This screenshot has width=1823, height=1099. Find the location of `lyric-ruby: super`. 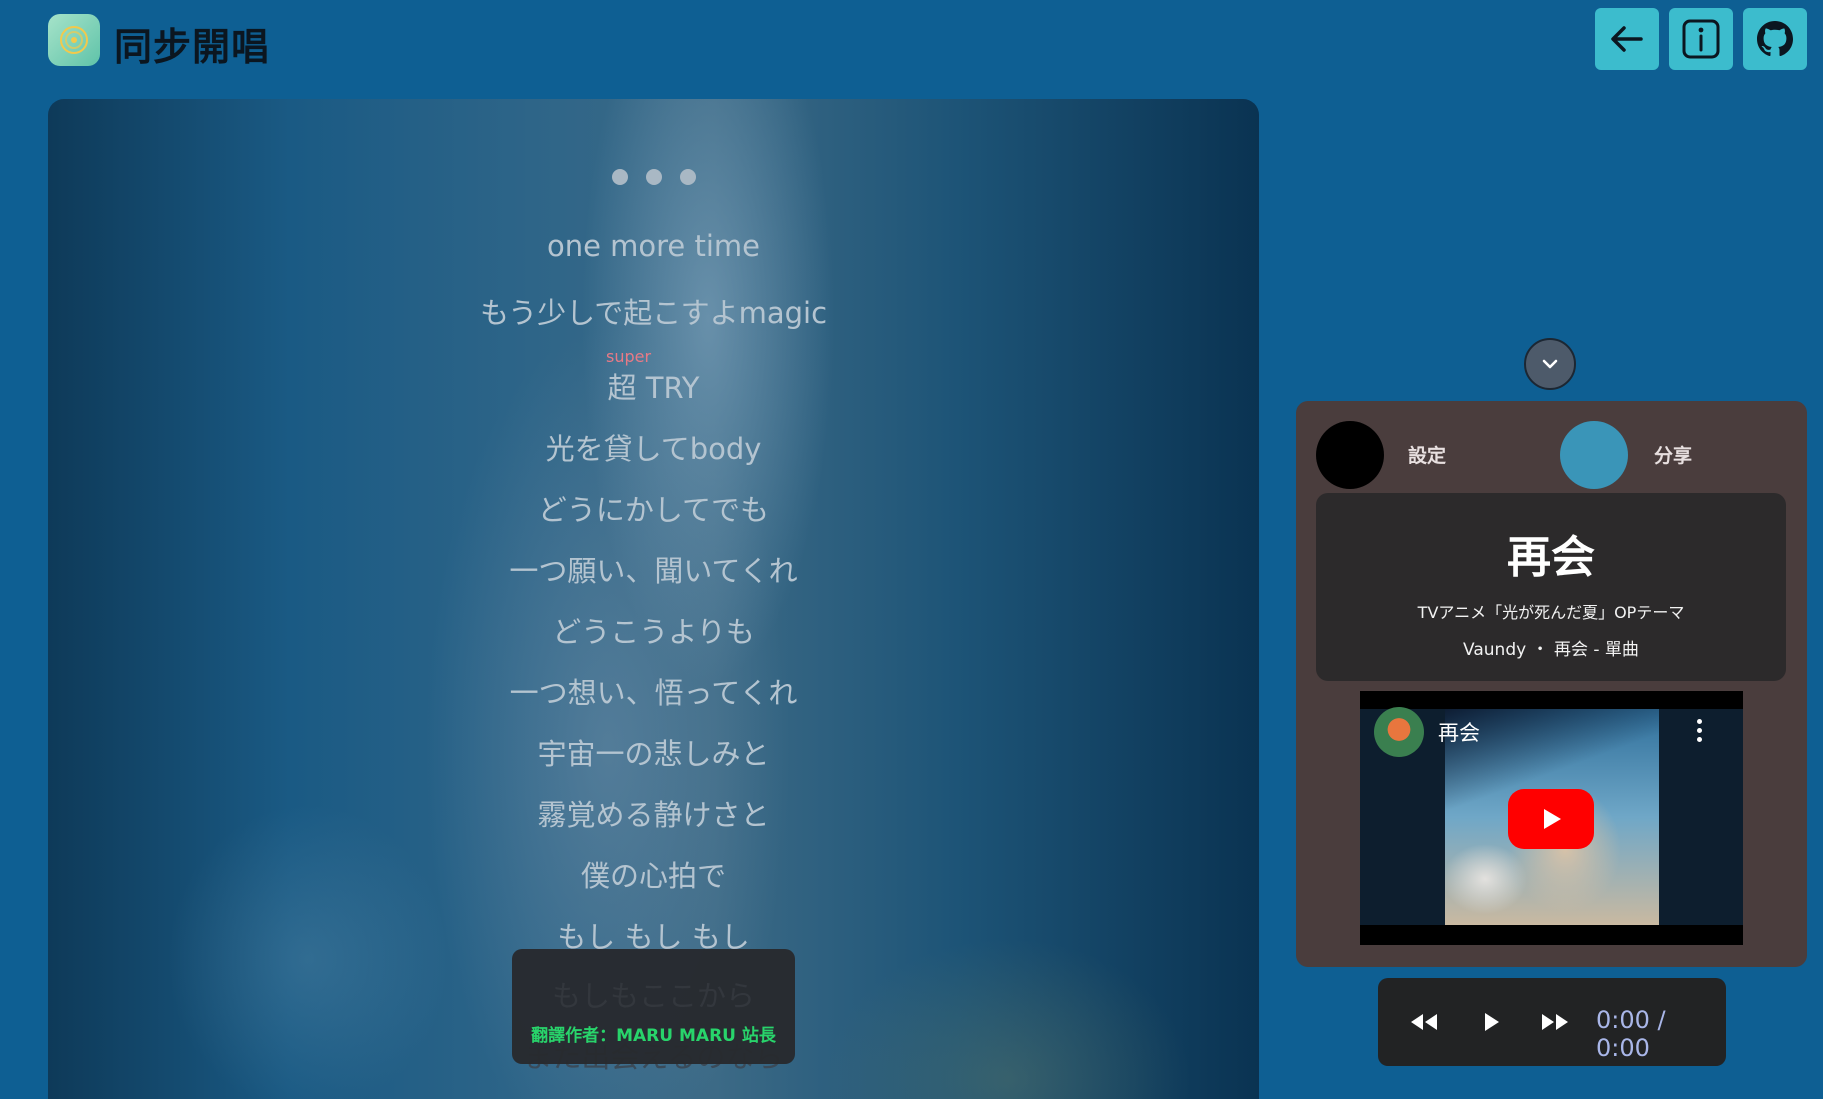

lyric-ruby: super is located at coordinates (629, 356).